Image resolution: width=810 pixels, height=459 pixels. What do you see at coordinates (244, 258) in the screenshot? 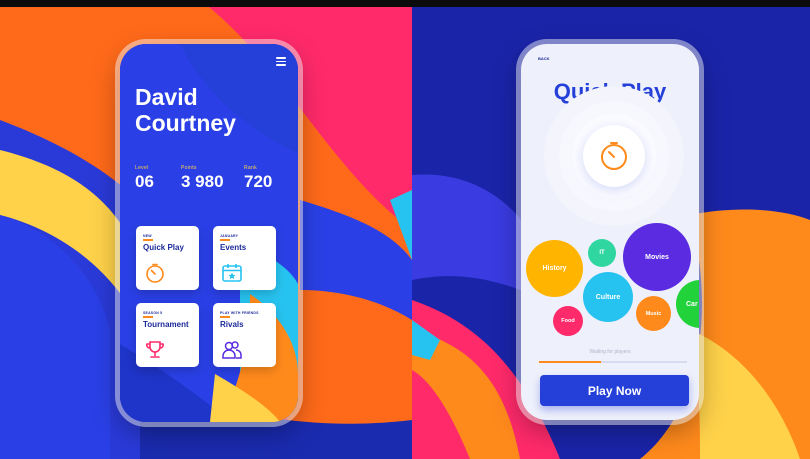
I see `tile-events: JANUARY Events` at bounding box center [244, 258].